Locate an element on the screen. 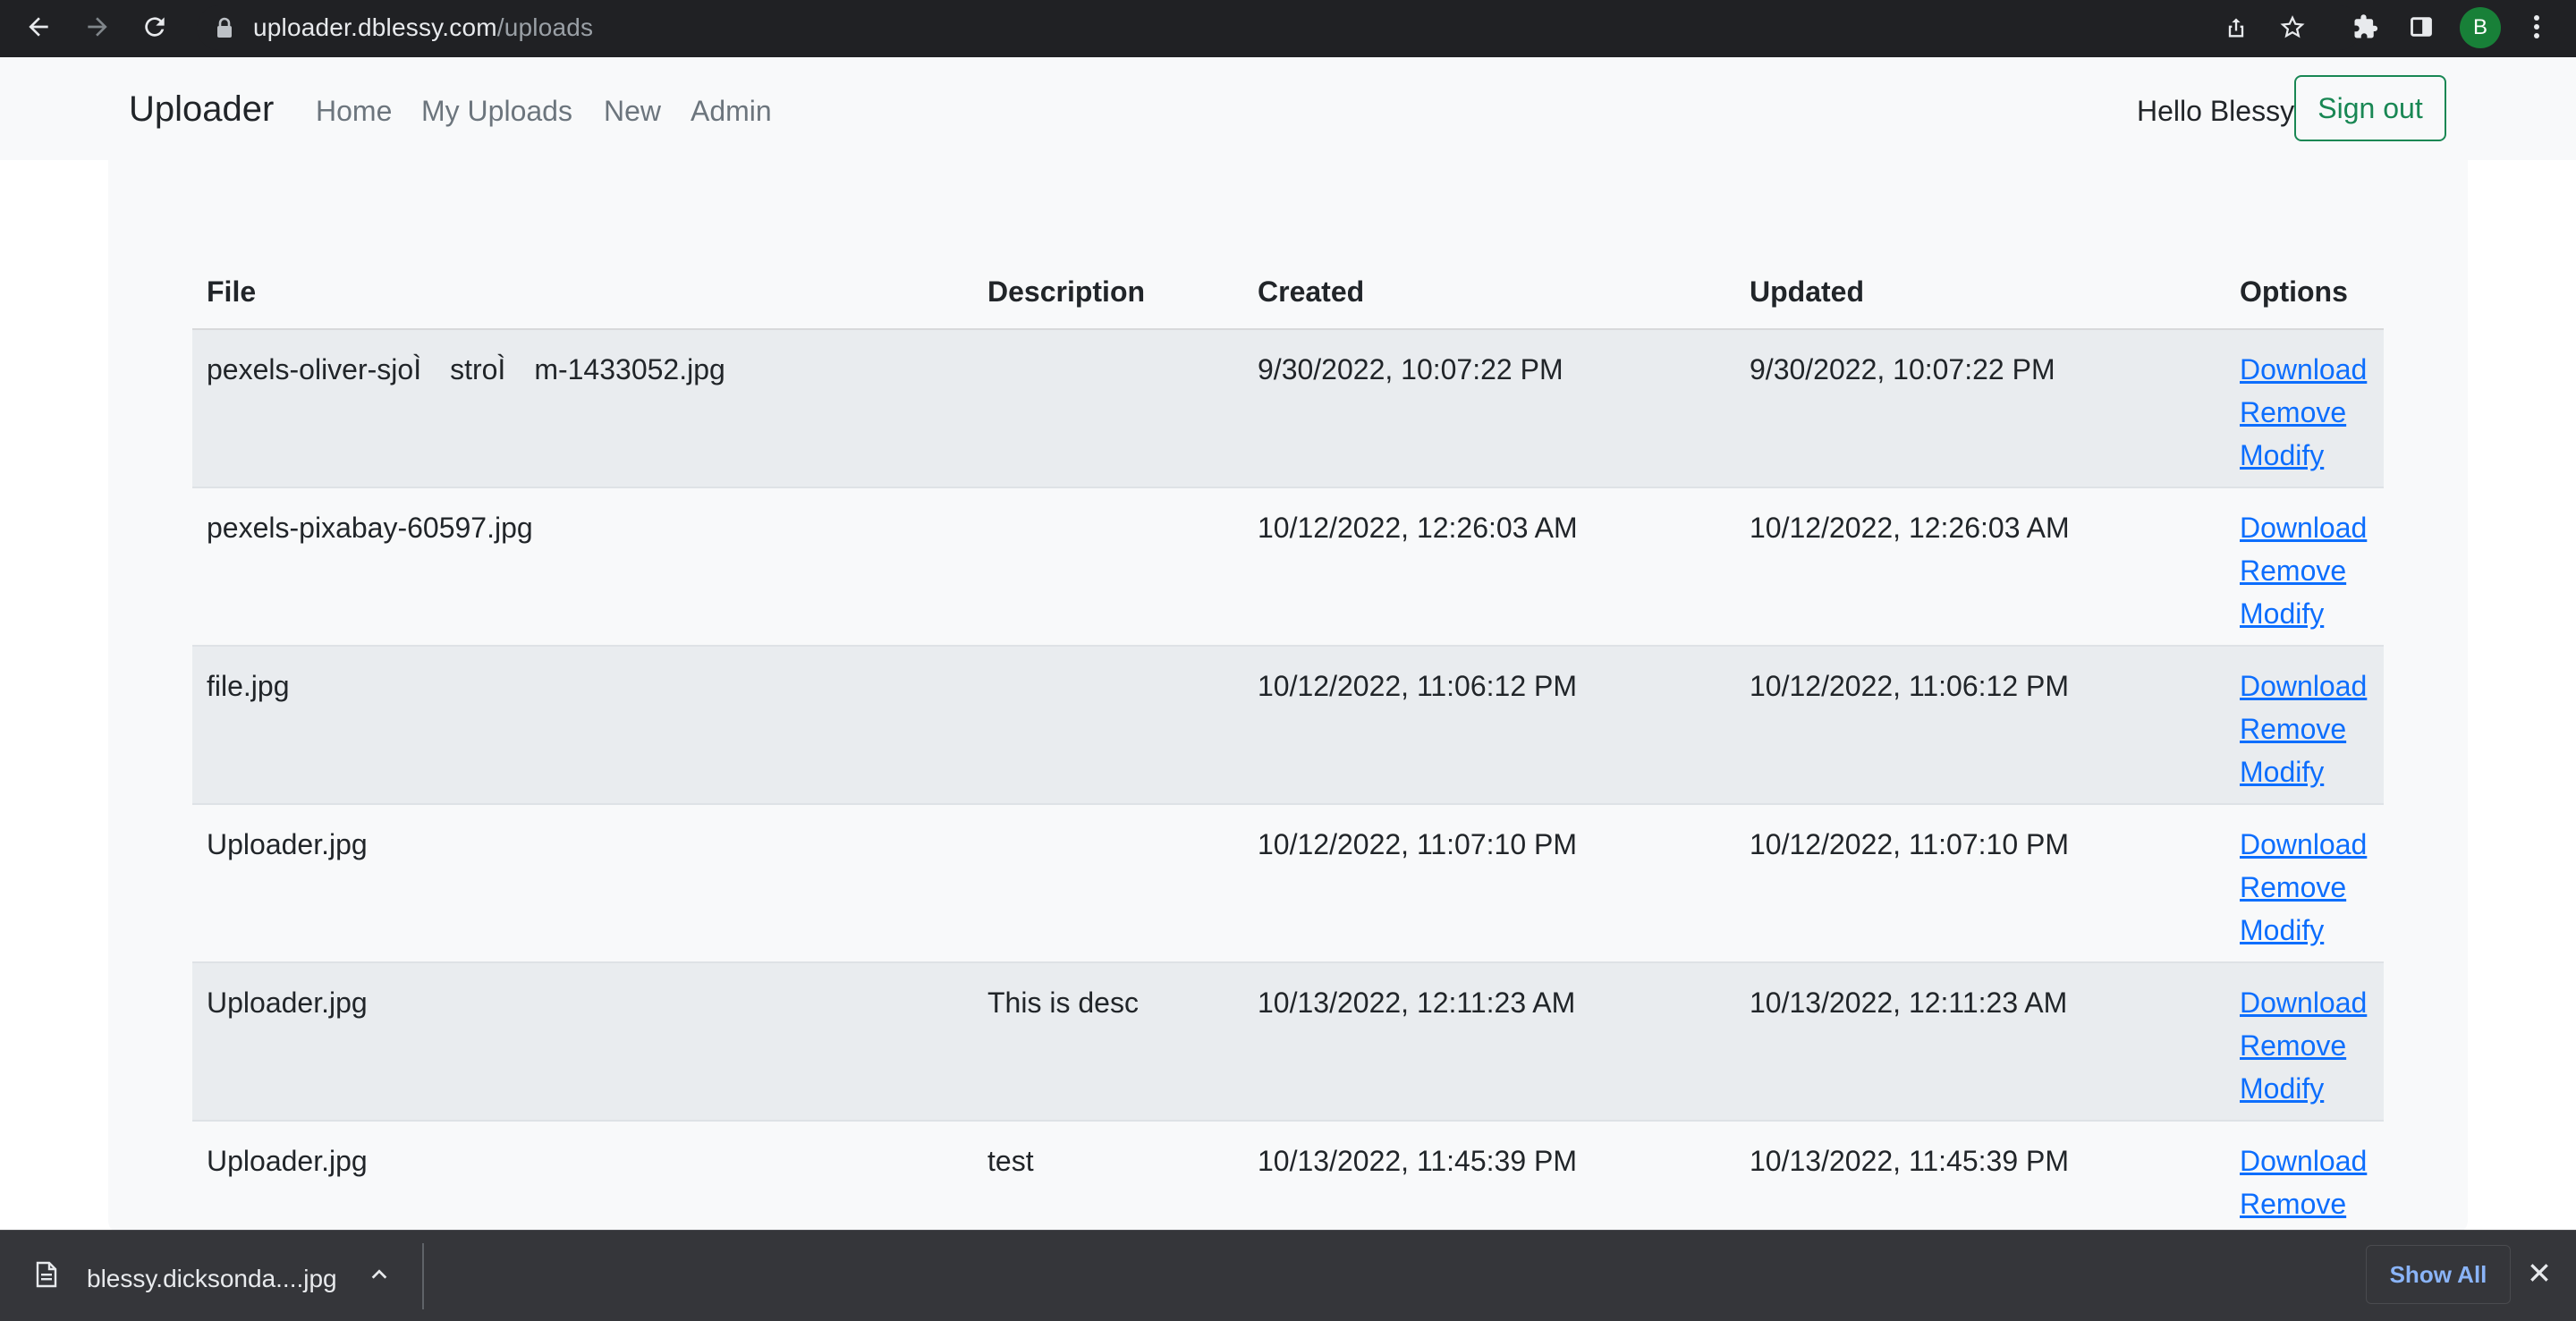  show-all-button: Show All is located at coordinates (2438, 1275).